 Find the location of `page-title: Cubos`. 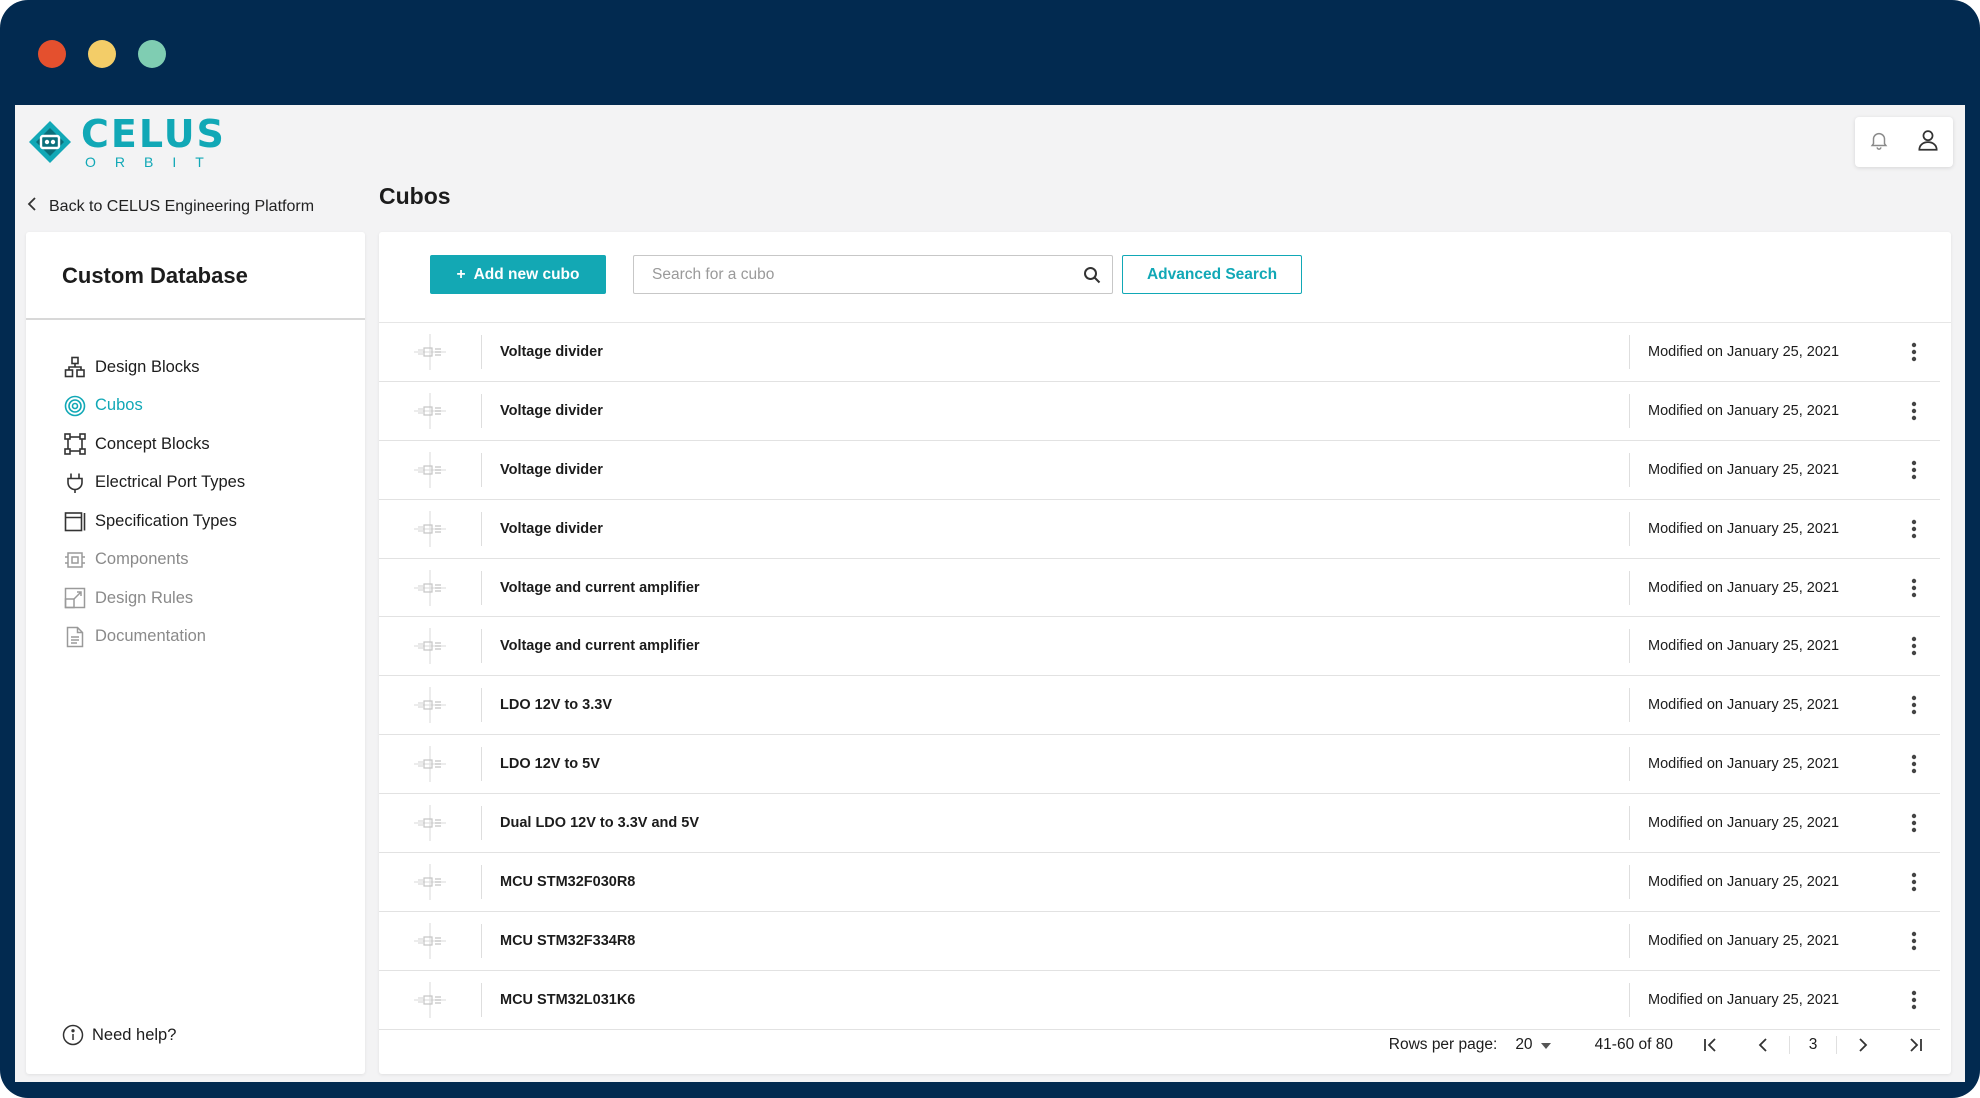

page-title: Cubos is located at coordinates (415, 196).